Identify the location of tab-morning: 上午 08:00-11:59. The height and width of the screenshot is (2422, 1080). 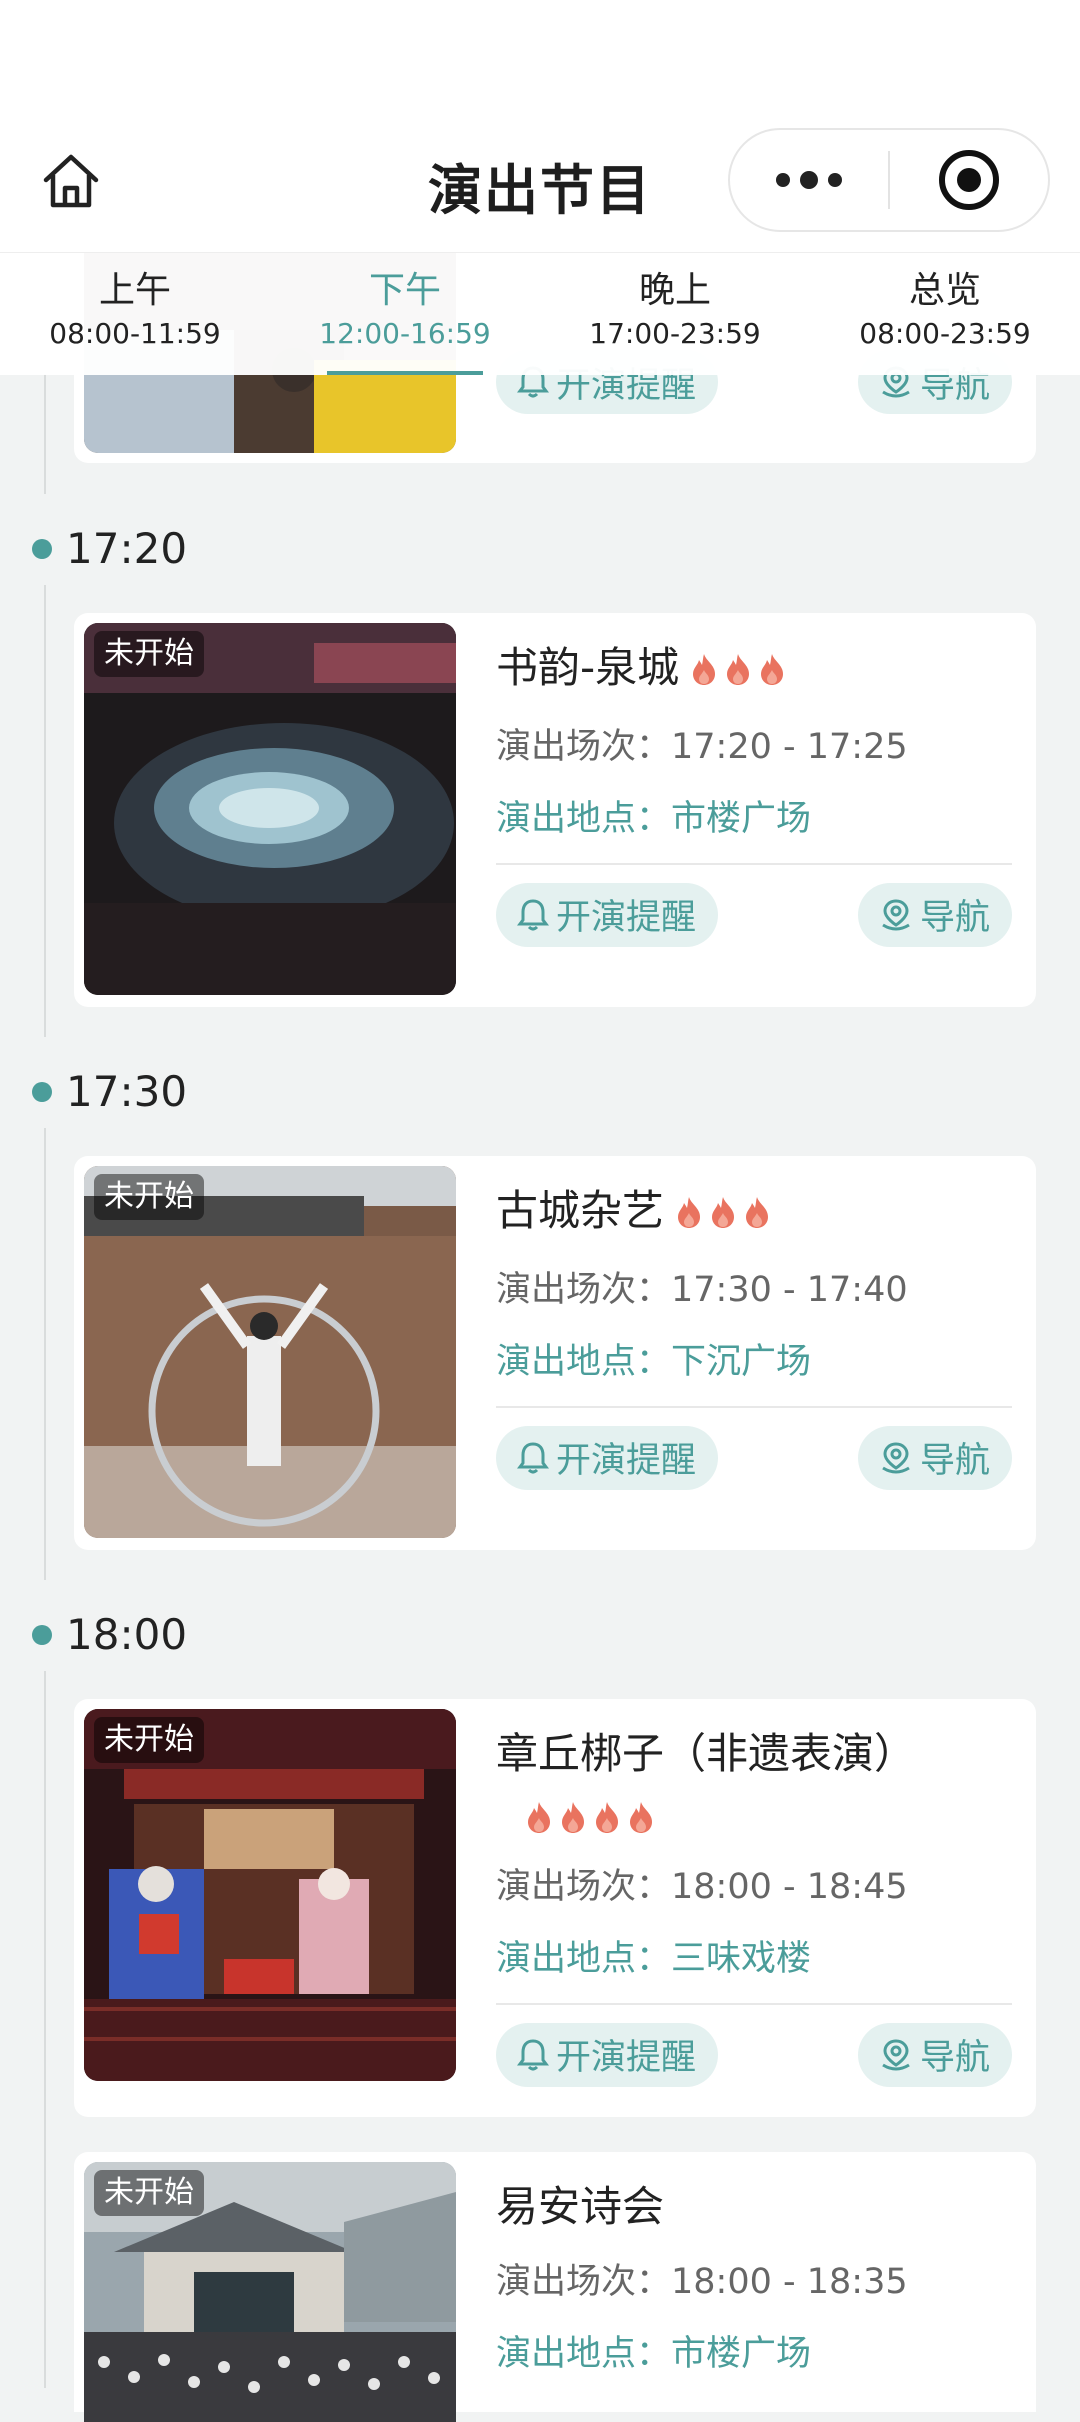
(135, 314).